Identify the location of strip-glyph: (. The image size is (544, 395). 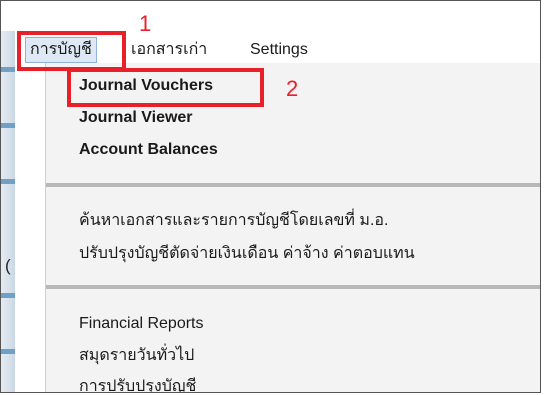
(8, 265).